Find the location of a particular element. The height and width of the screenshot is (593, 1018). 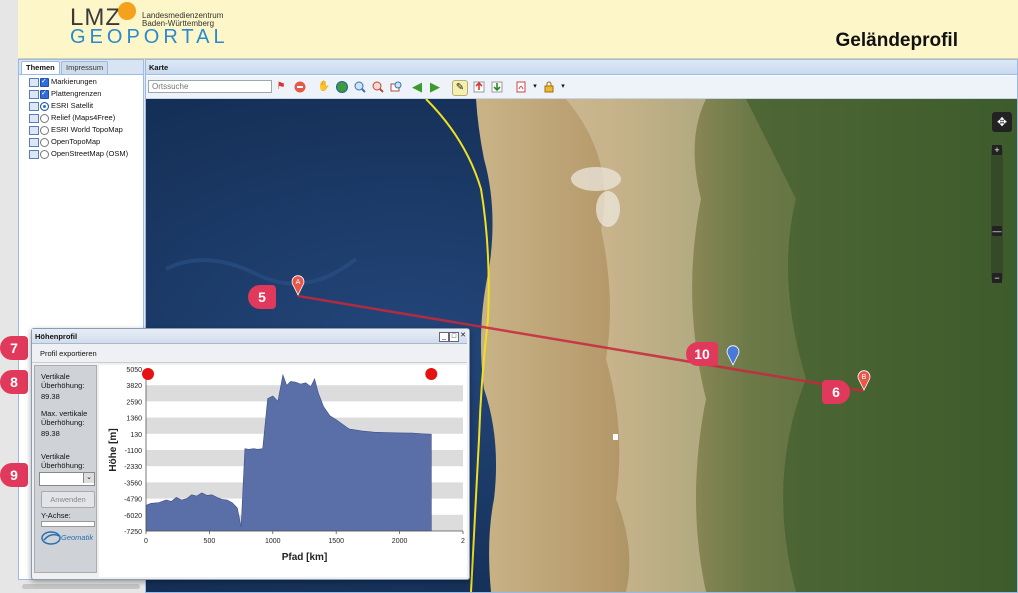

layer-label: Plattengrenzen is located at coordinates (76, 93).